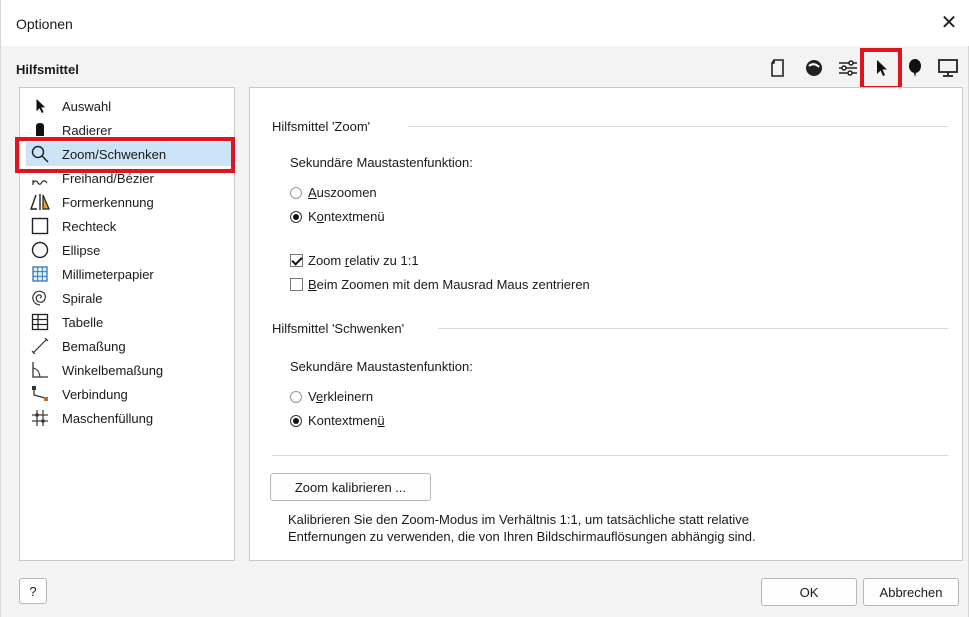 This screenshot has height=617, width=969. I want to click on color-ball-icon, so click(814, 68).